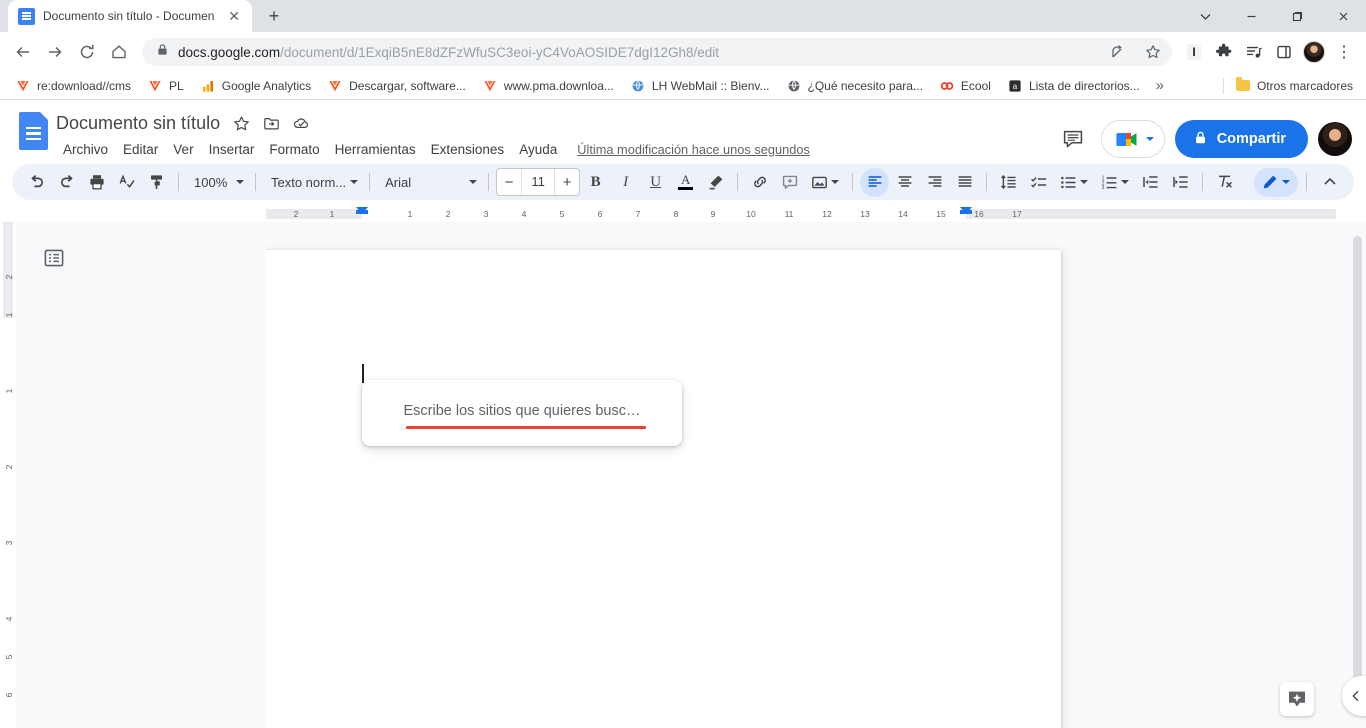 The width and height of the screenshot is (1366, 728). Describe the element at coordinates (119, 52) in the screenshot. I see `home-icon` at that location.